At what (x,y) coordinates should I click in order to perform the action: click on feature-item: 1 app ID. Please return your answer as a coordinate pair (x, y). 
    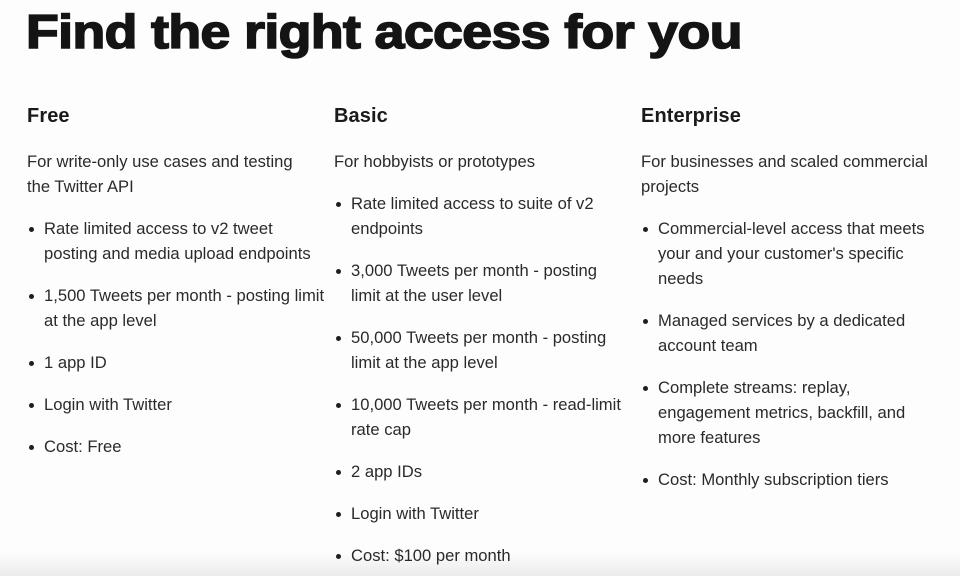
    Looking at the image, I should click on (178, 362).